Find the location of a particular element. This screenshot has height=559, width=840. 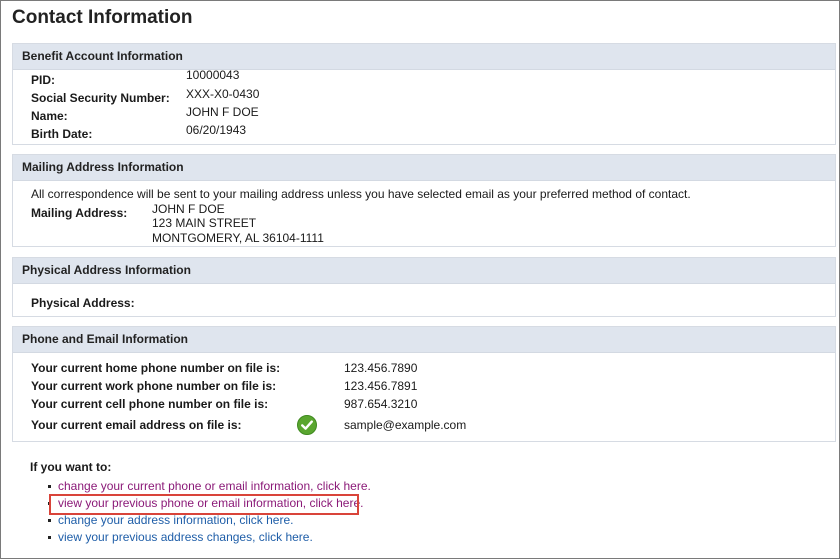

mailing-address-header: Mailing Address Information is located at coordinates (424, 168).